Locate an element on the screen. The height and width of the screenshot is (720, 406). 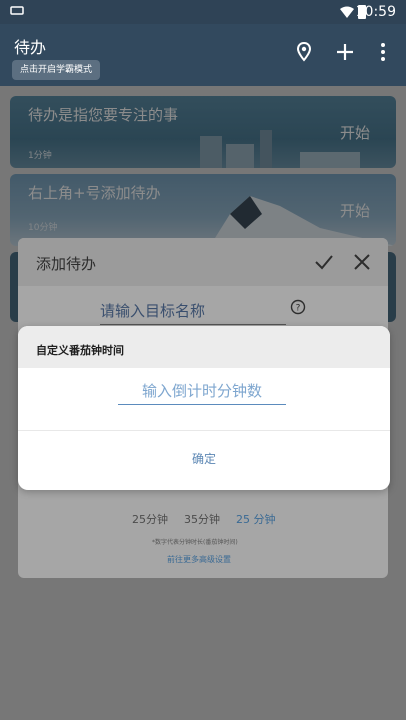
preset-25-selected: 25 分钟 is located at coordinates (256, 519).